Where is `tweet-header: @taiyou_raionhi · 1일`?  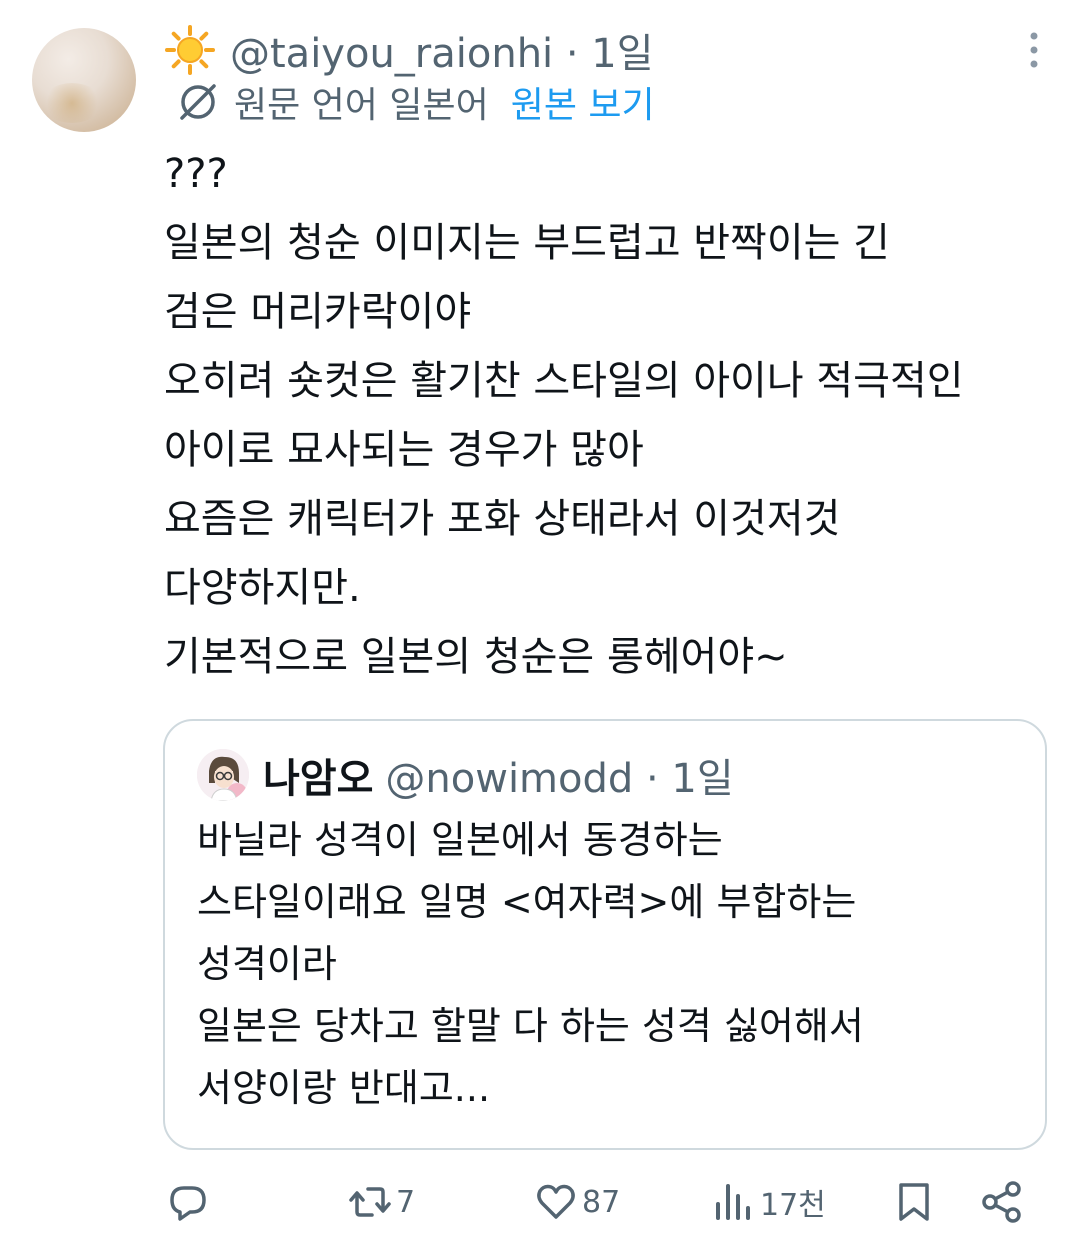
tweet-header: @taiyou_raionhi · 1일 is located at coordinates (409, 50).